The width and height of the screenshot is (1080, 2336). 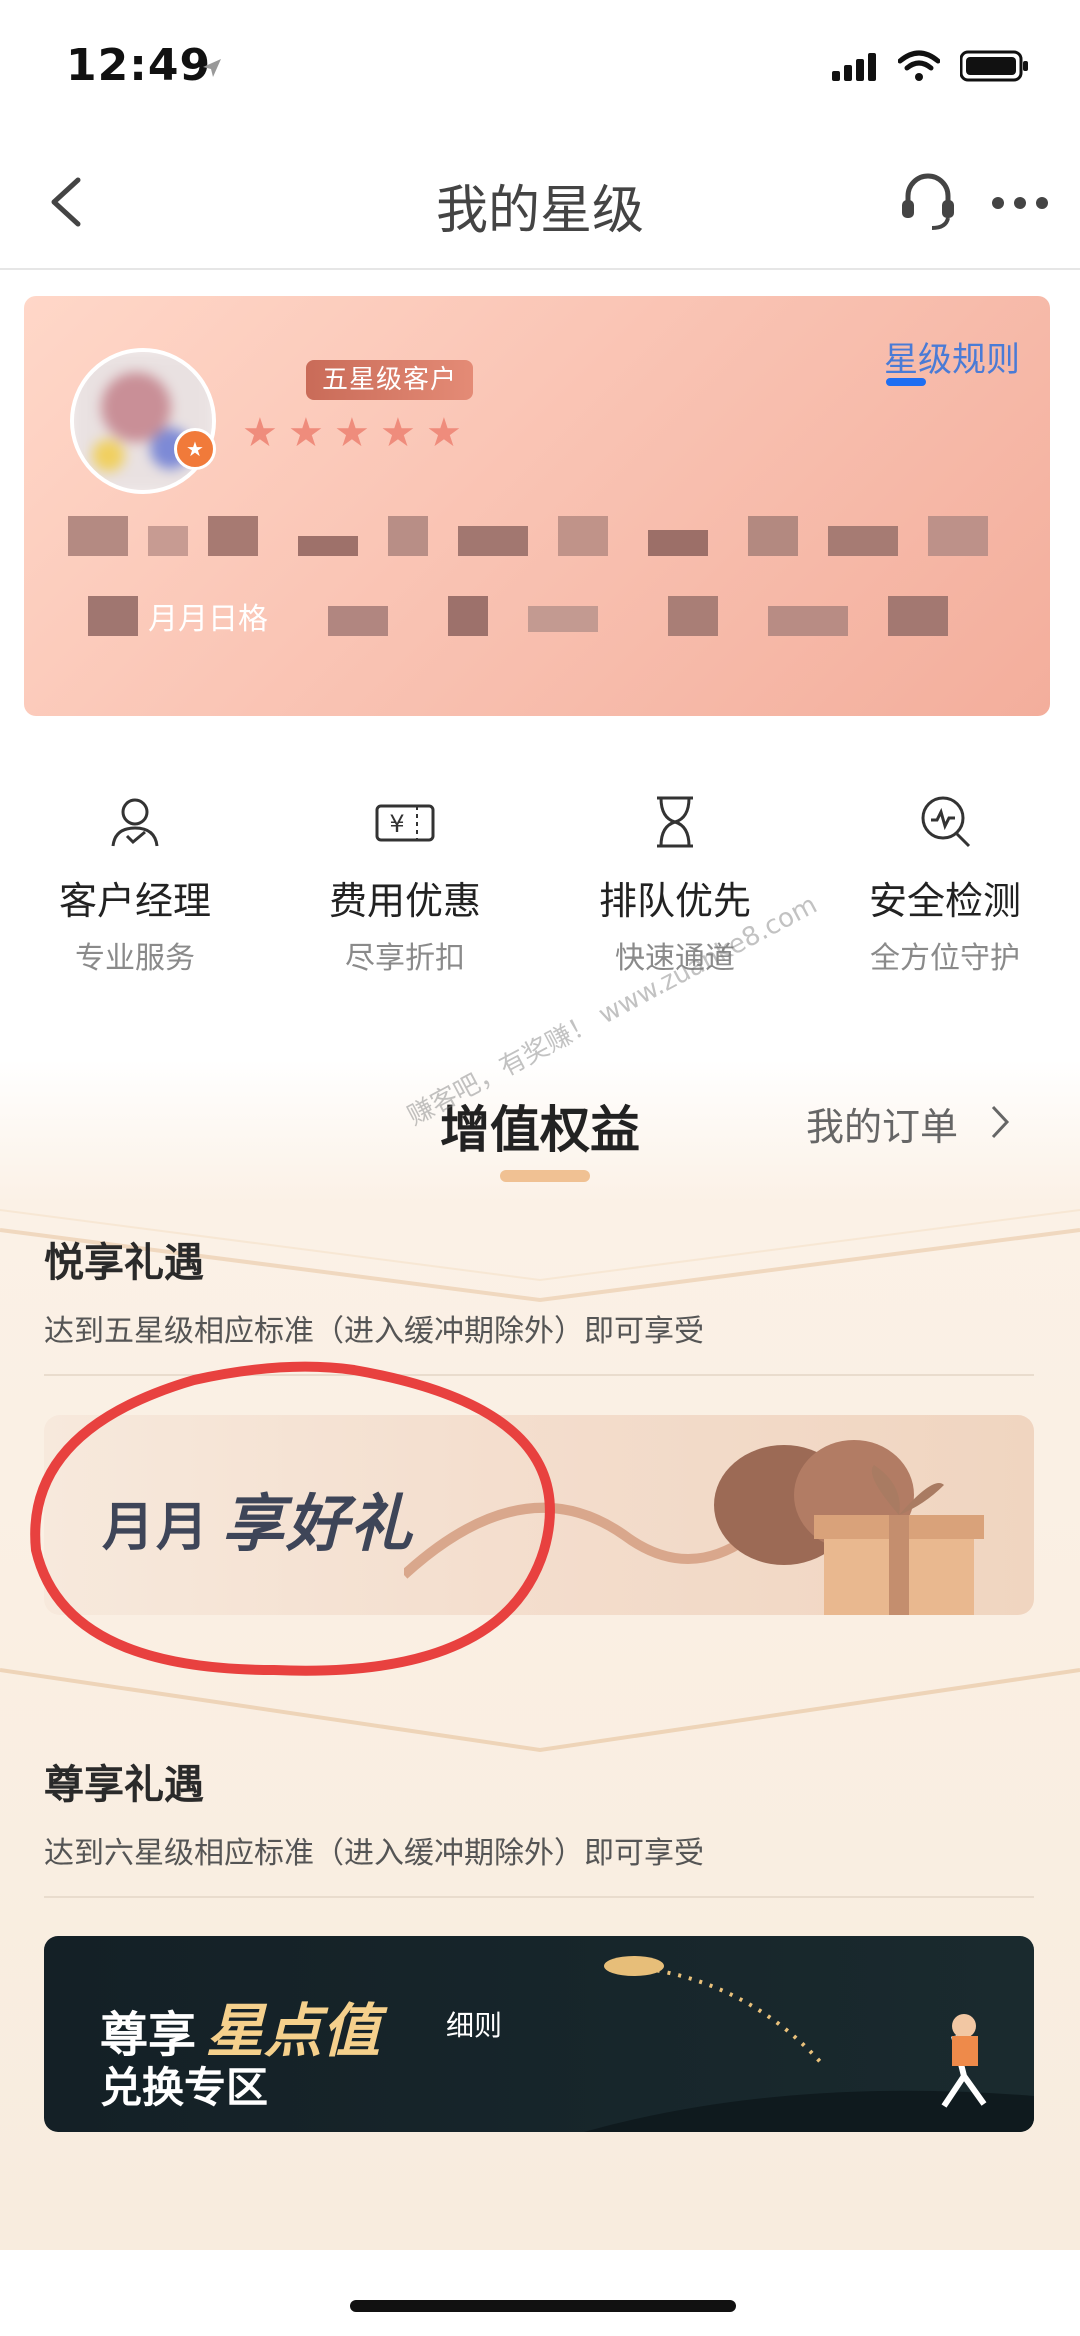 What do you see at coordinates (124, 1263) in the screenshot?
I see `section-title-yuexiang: 悦享礼遇` at bounding box center [124, 1263].